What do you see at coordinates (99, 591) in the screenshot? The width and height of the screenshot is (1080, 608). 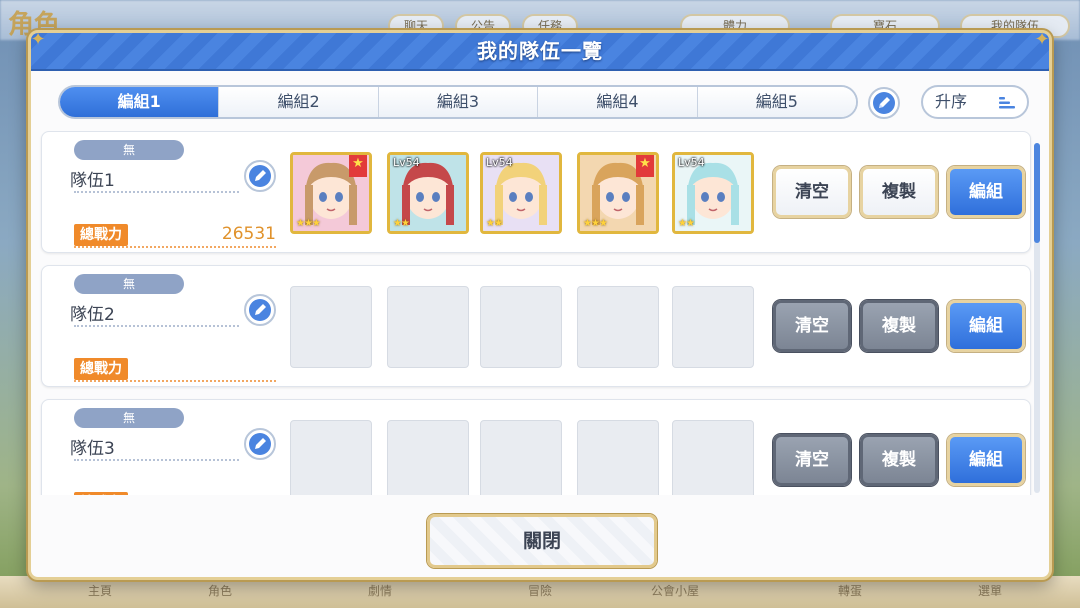 I see `background-tab-home: 主頁` at bounding box center [99, 591].